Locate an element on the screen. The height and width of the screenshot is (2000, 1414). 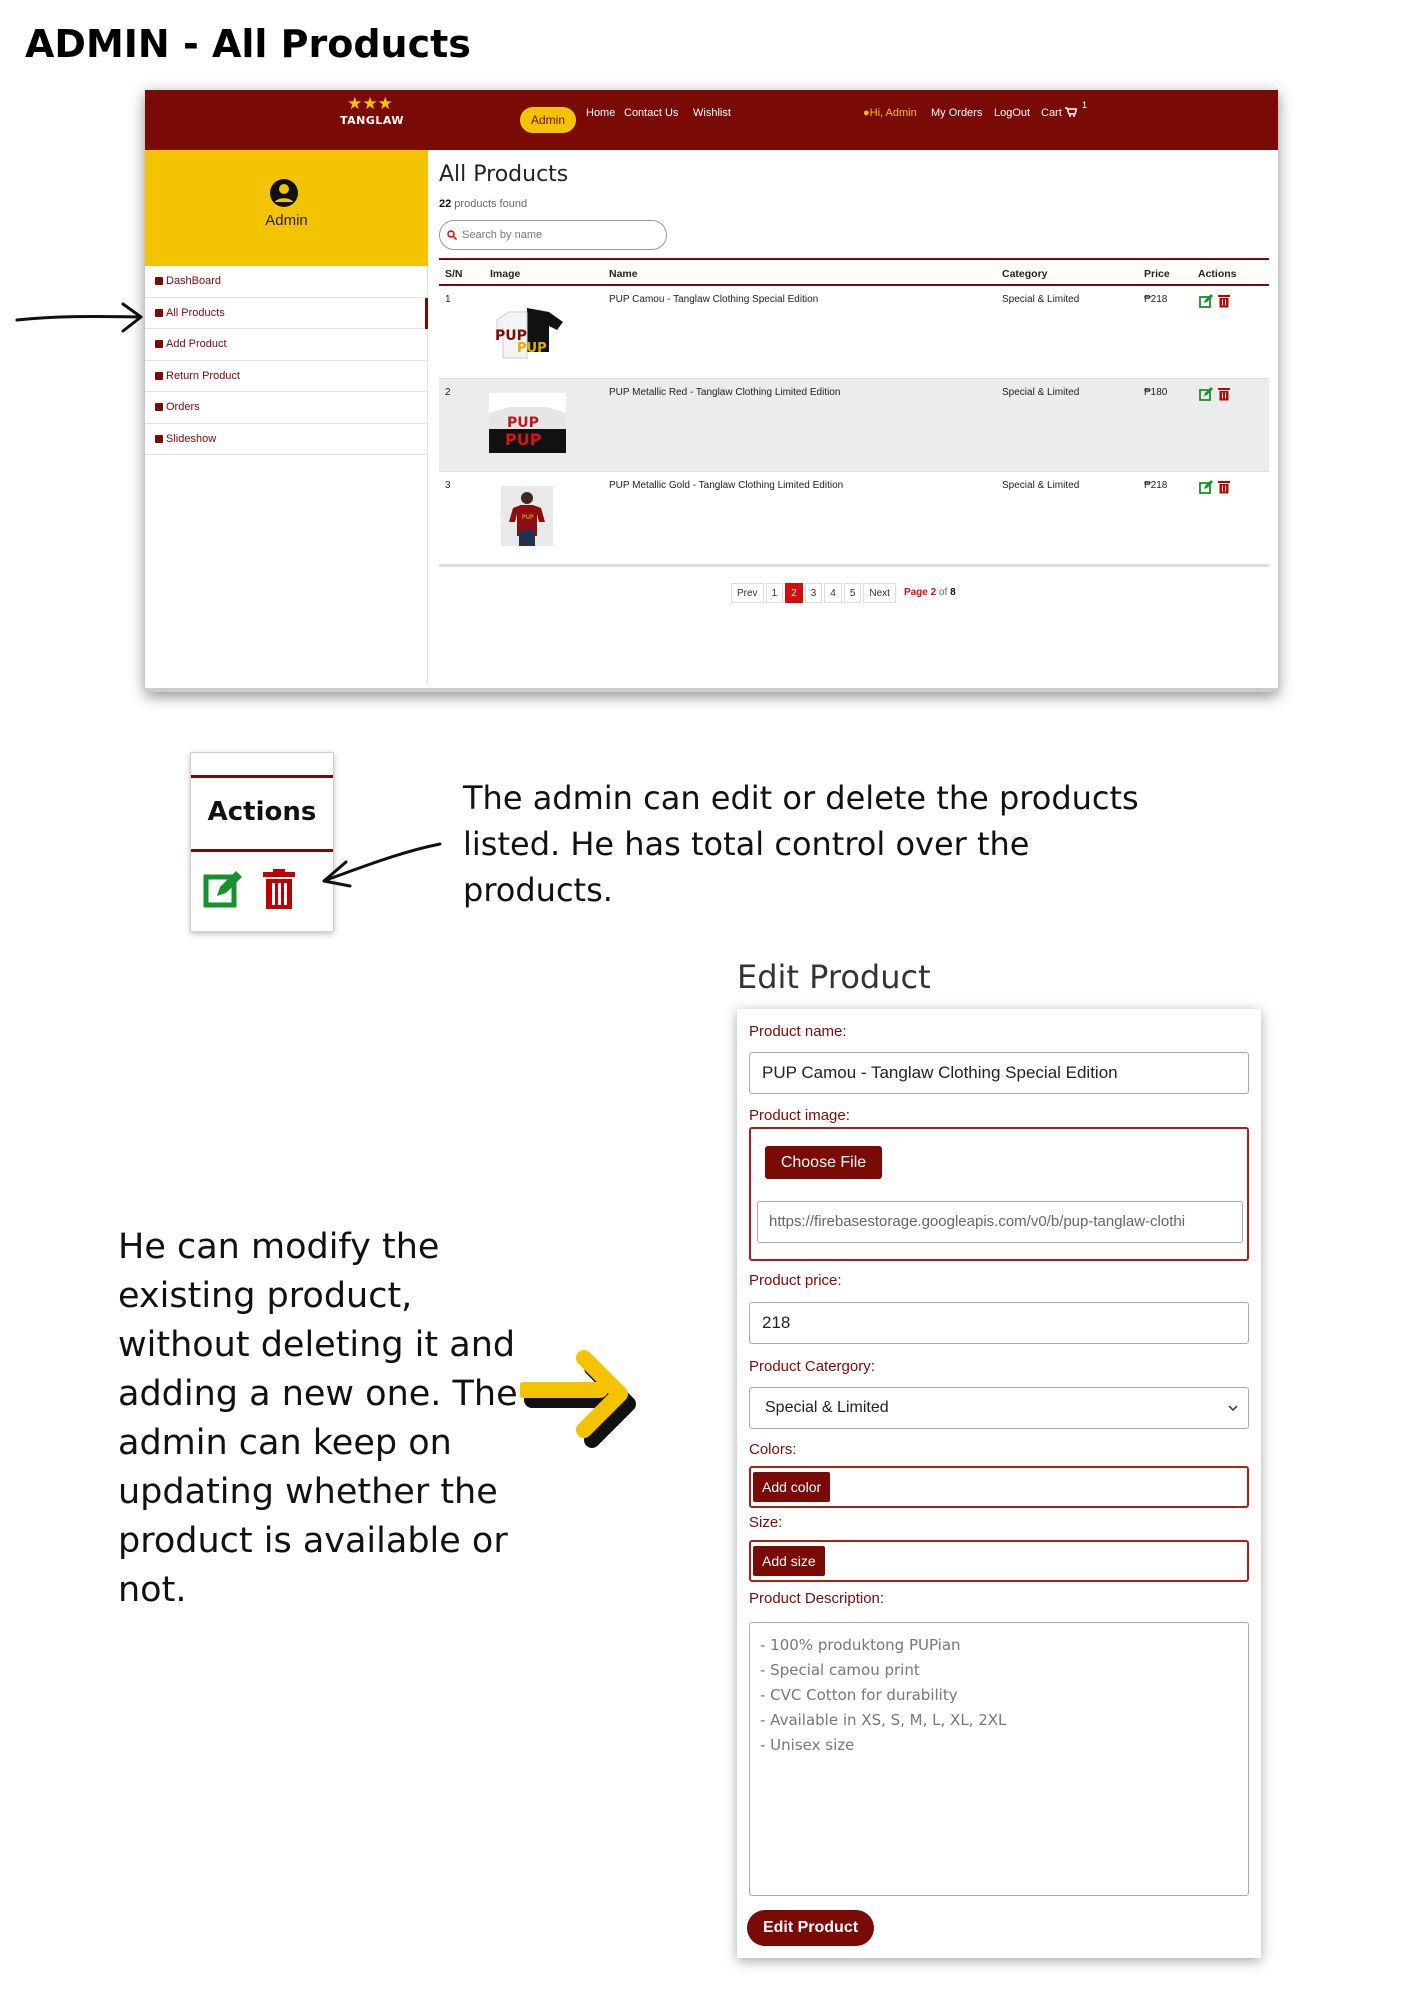
products-icon is located at coordinates (159, 312).